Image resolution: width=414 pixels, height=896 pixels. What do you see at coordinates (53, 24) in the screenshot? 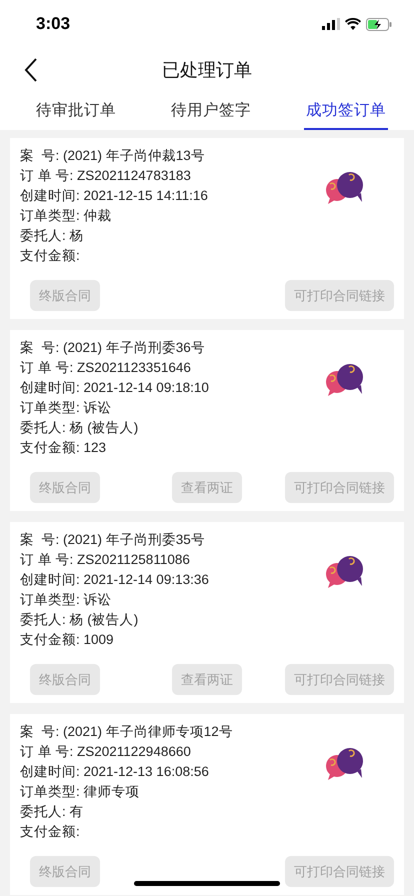
I see `status-time: 3:03` at bounding box center [53, 24].